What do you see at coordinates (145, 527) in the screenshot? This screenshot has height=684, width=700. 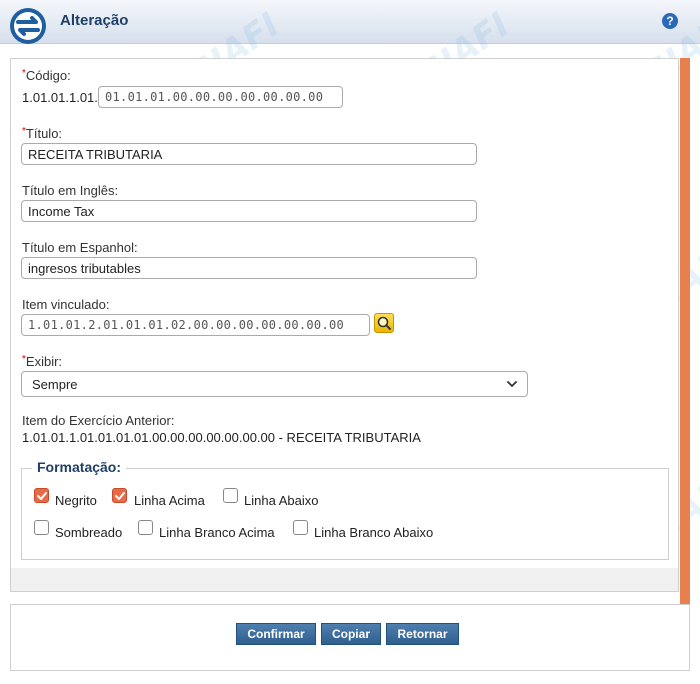 I see `linha-branco-acima-checkbox` at bounding box center [145, 527].